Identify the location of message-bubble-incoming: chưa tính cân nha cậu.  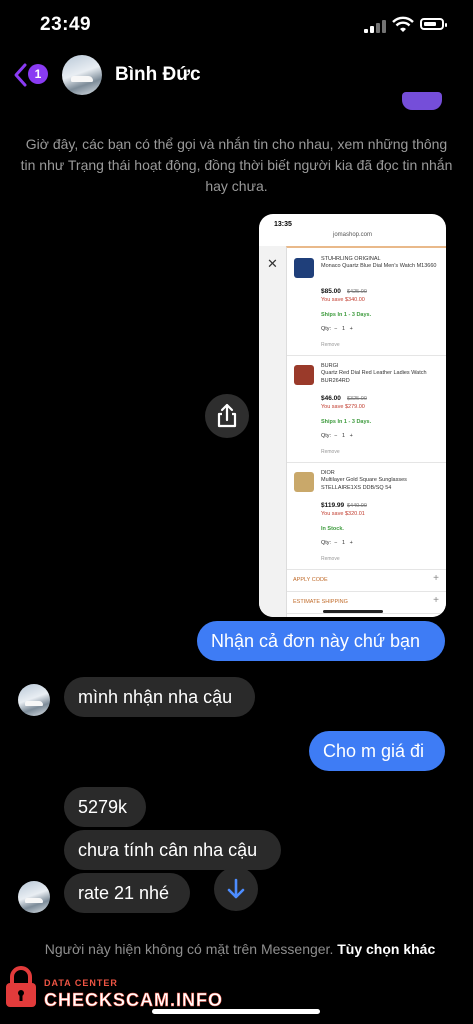
(172, 850).